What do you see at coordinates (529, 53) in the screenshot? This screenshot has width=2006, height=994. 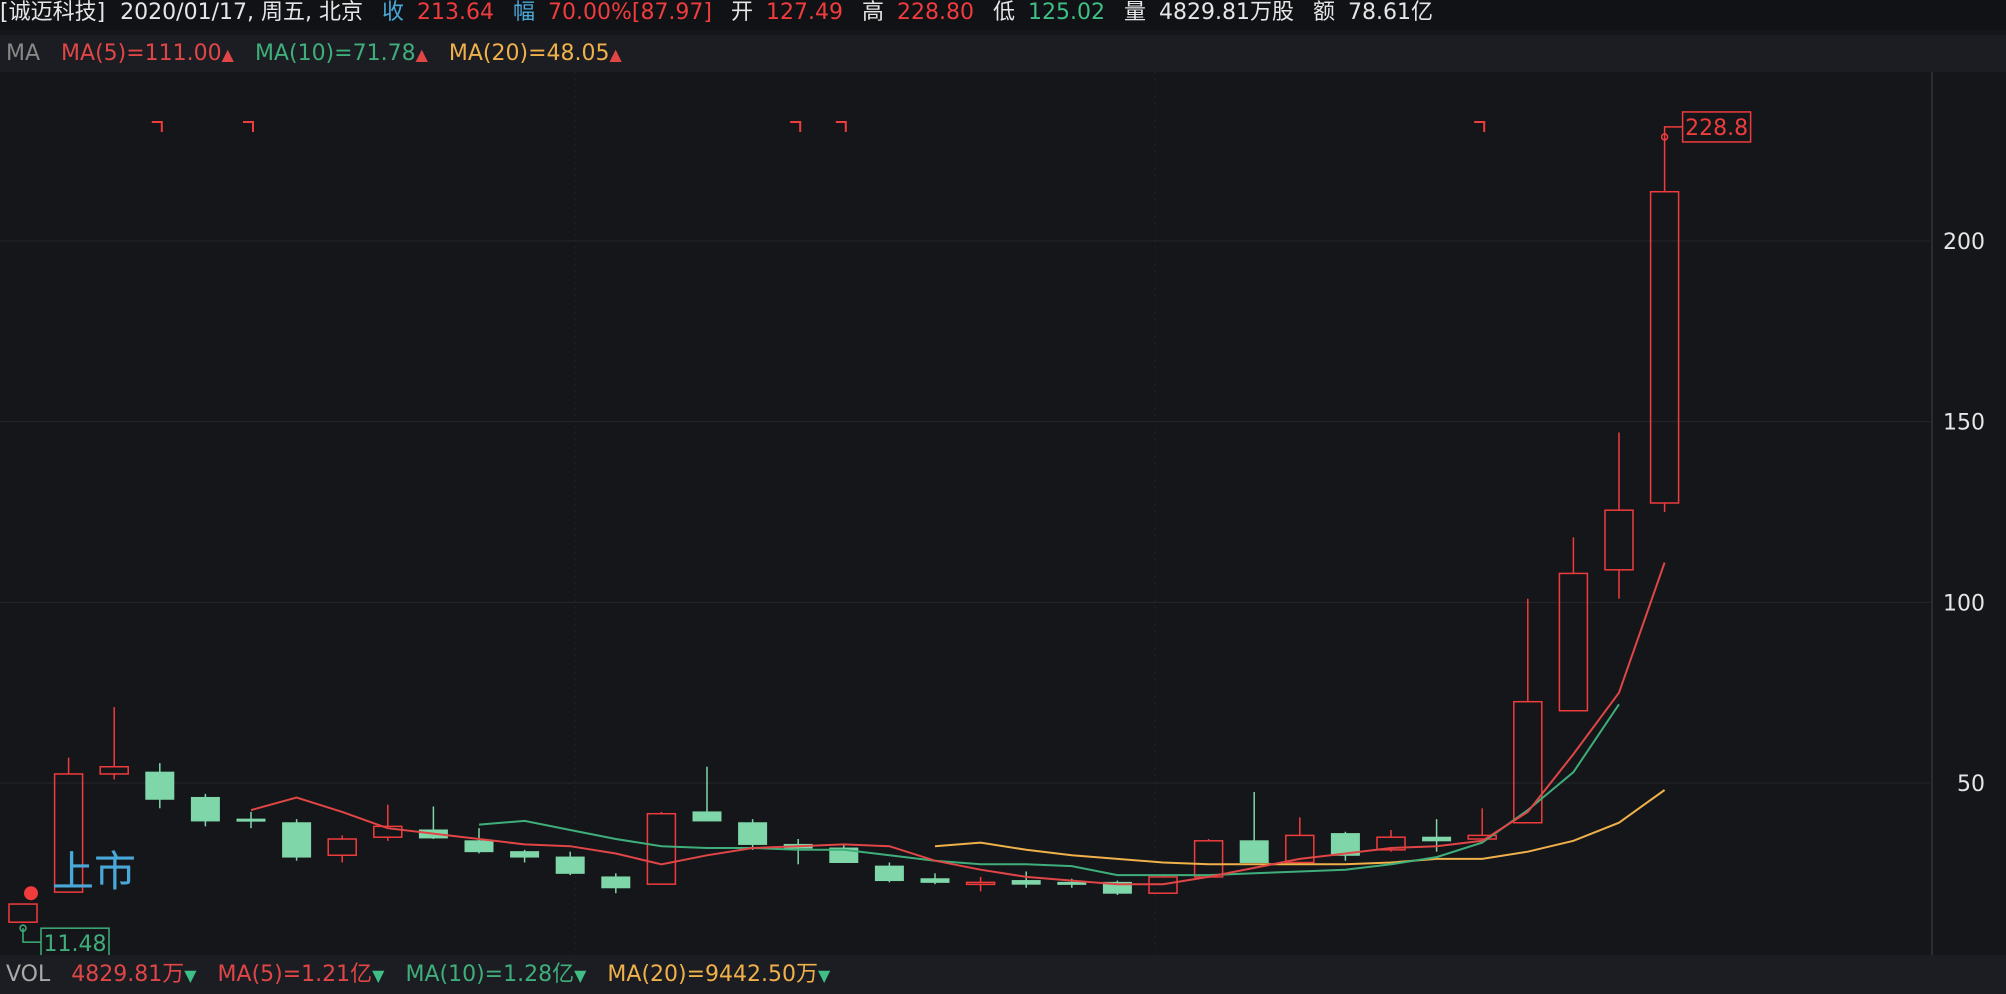 I see `ma20-value: MA(20)=48.05` at bounding box center [529, 53].